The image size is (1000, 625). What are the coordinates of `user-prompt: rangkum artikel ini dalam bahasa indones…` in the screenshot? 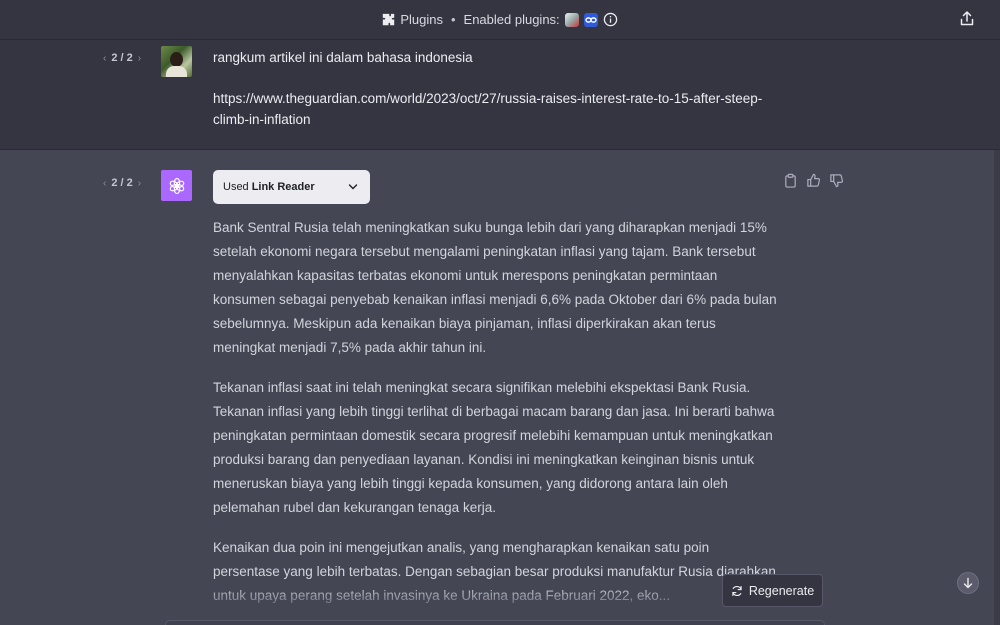 It's located at (343, 57).